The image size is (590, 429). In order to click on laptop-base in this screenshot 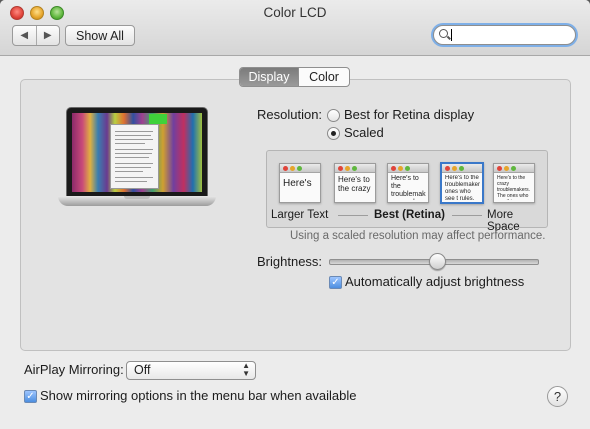, I will do `click(137, 201)`.